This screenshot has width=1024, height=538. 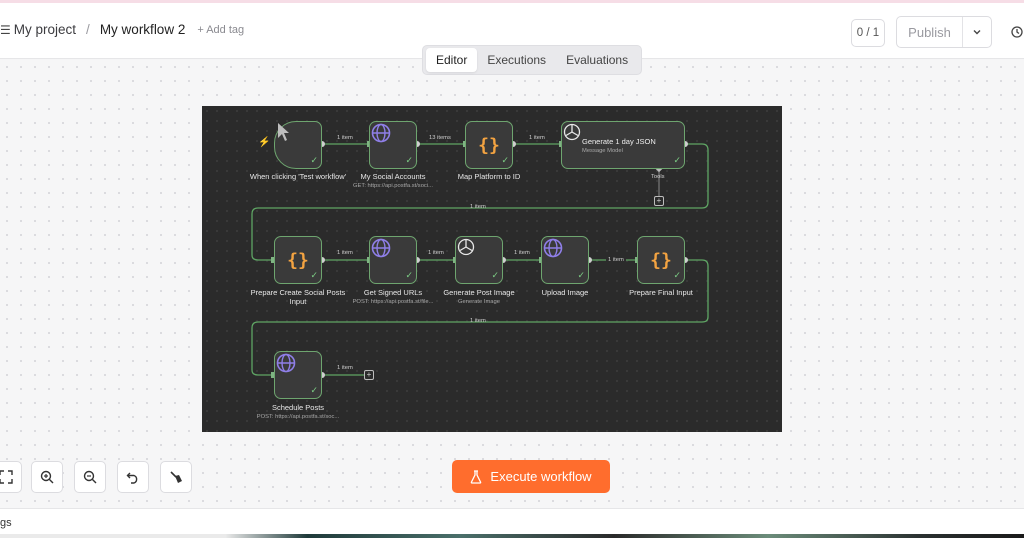 I want to click on publish-button: Publish, so click(x=930, y=32).